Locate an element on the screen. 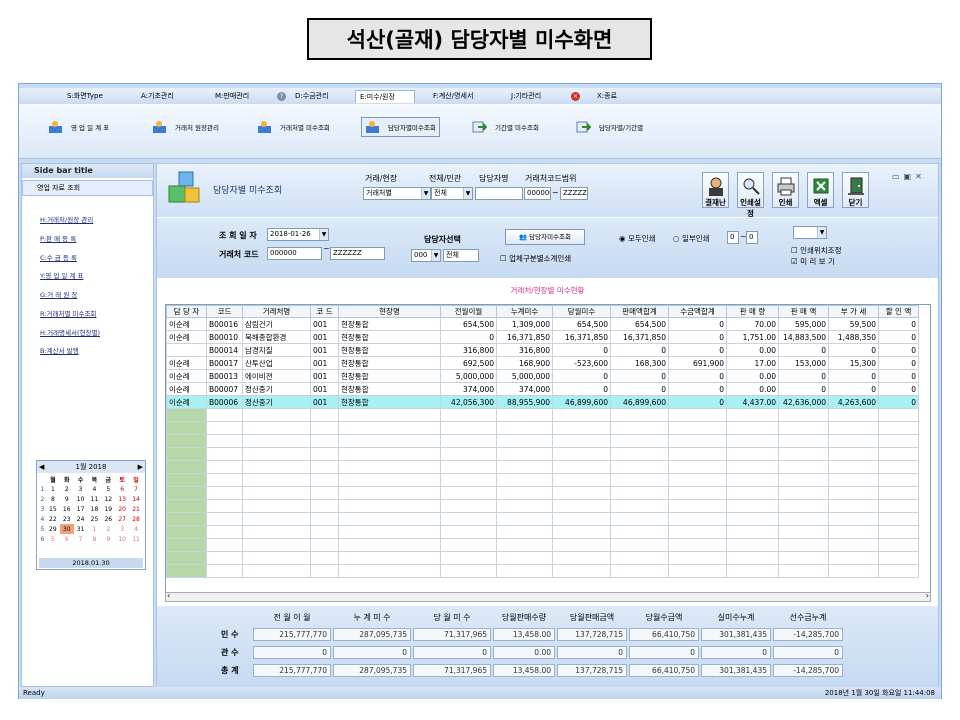  manager-name-input: 전체 is located at coordinates (461, 255).